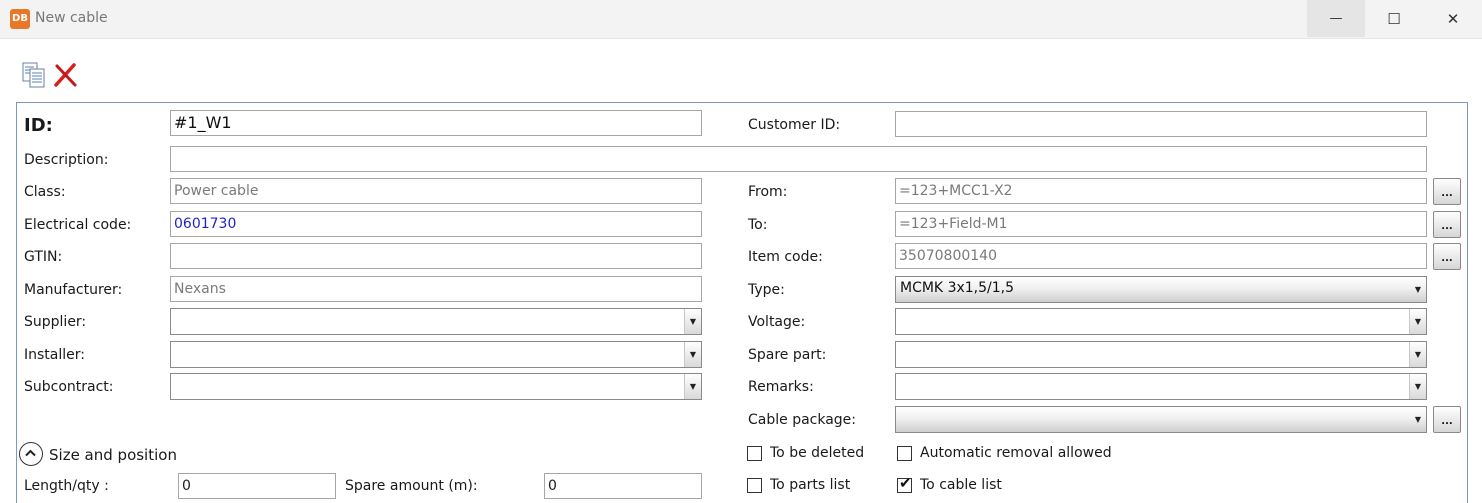  What do you see at coordinates (38, 125) in the screenshot?
I see `id-label: ID:` at bounding box center [38, 125].